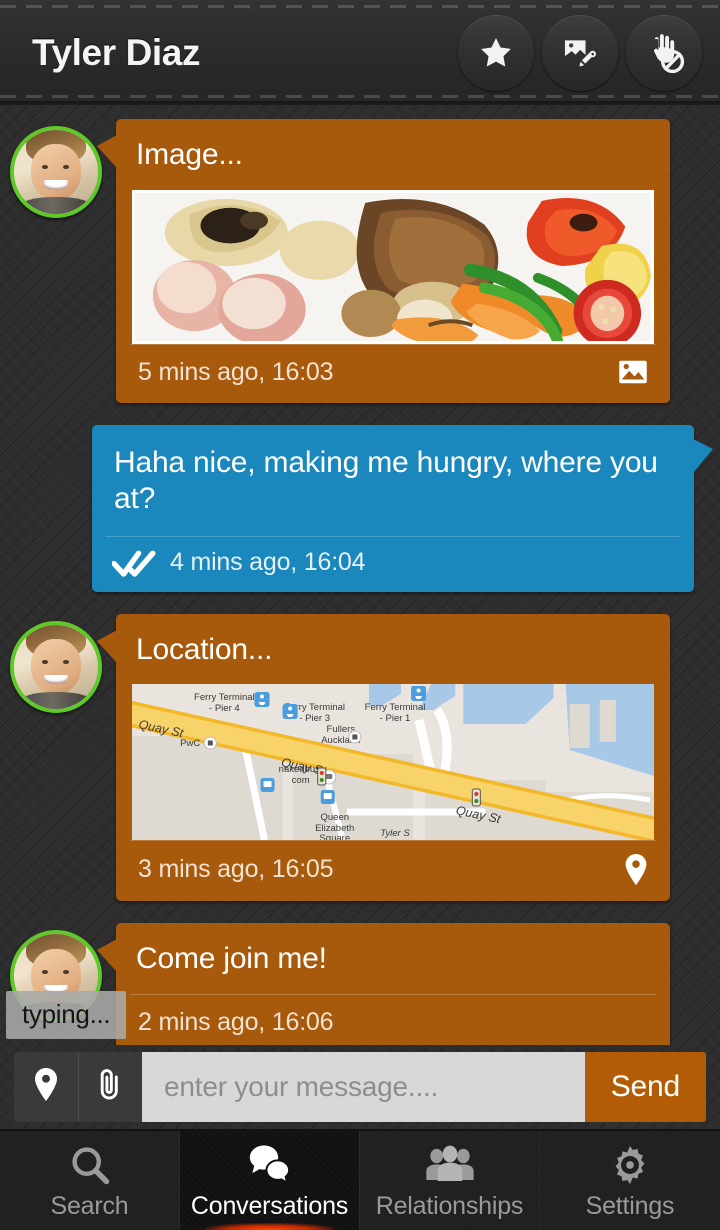  I want to click on message-timestamp: 3 mins ago, 16:05, so click(236, 869).